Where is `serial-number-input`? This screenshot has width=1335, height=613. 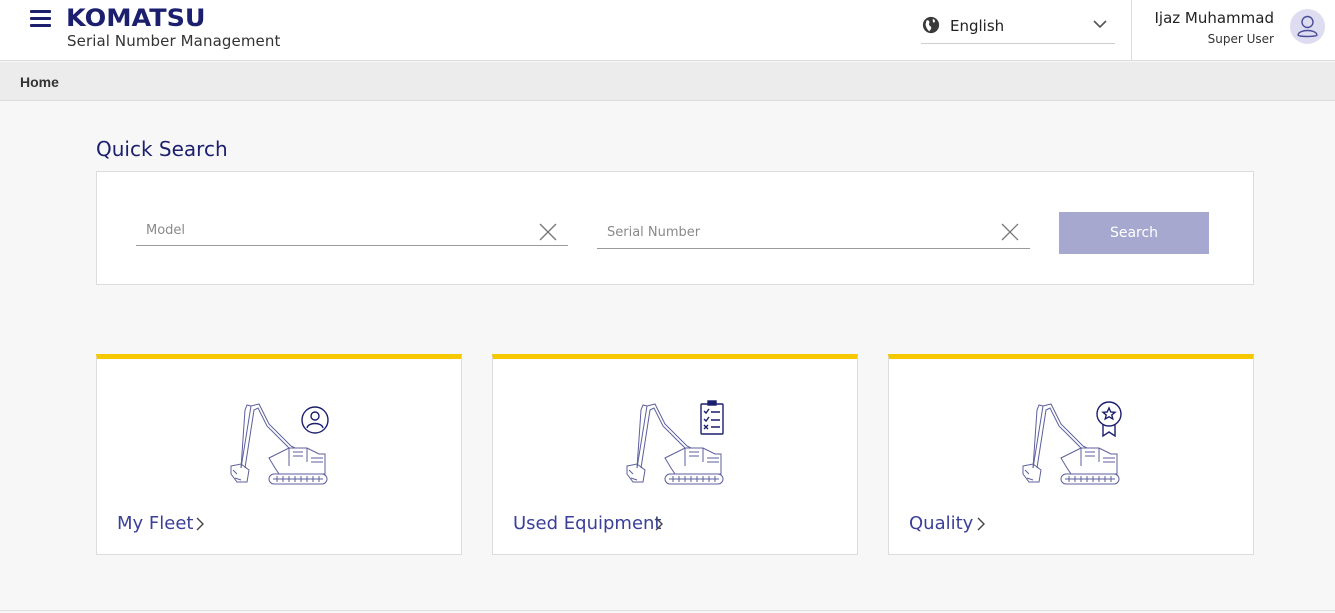 serial-number-input is located at coordinates (813, 232).